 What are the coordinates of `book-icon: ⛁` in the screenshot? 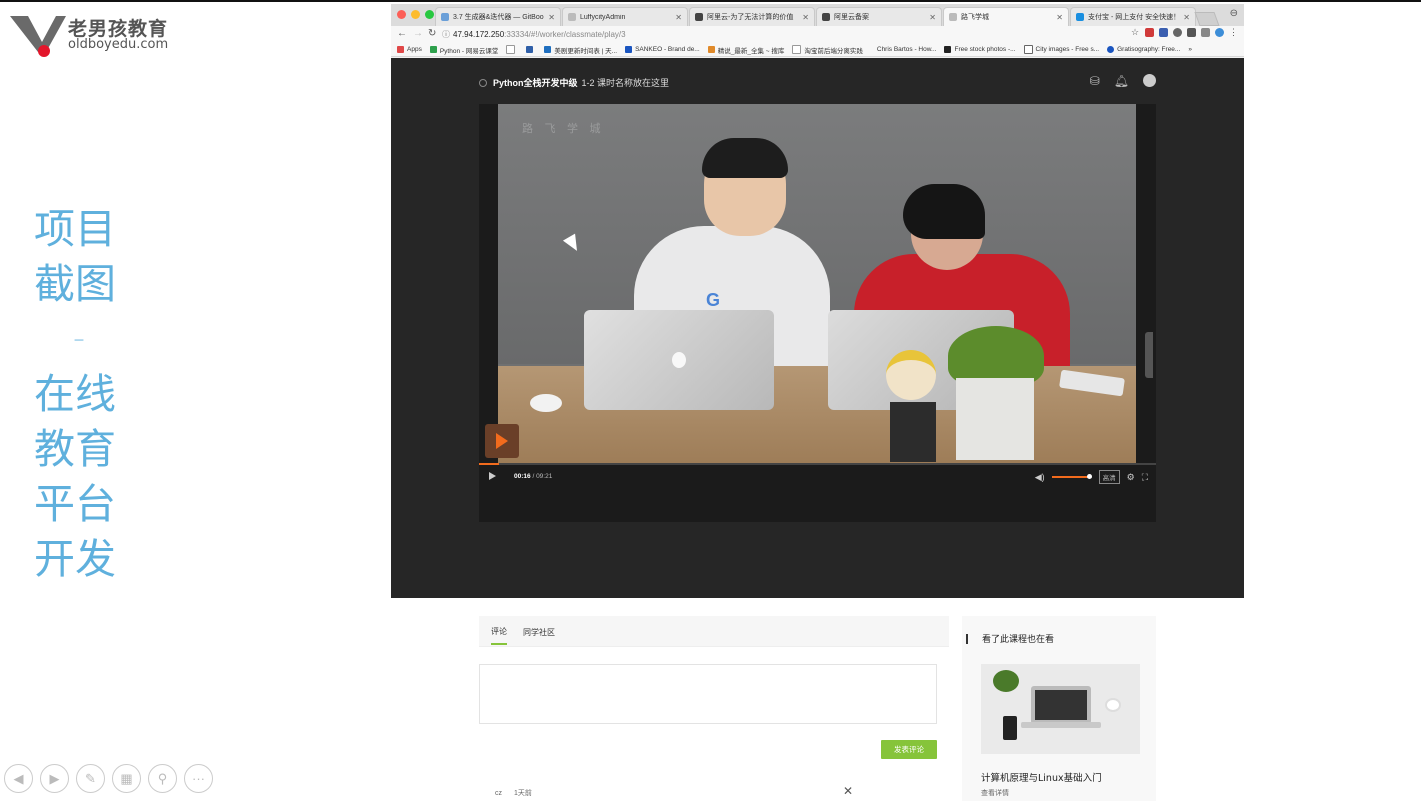 It's located at (1095, 81).